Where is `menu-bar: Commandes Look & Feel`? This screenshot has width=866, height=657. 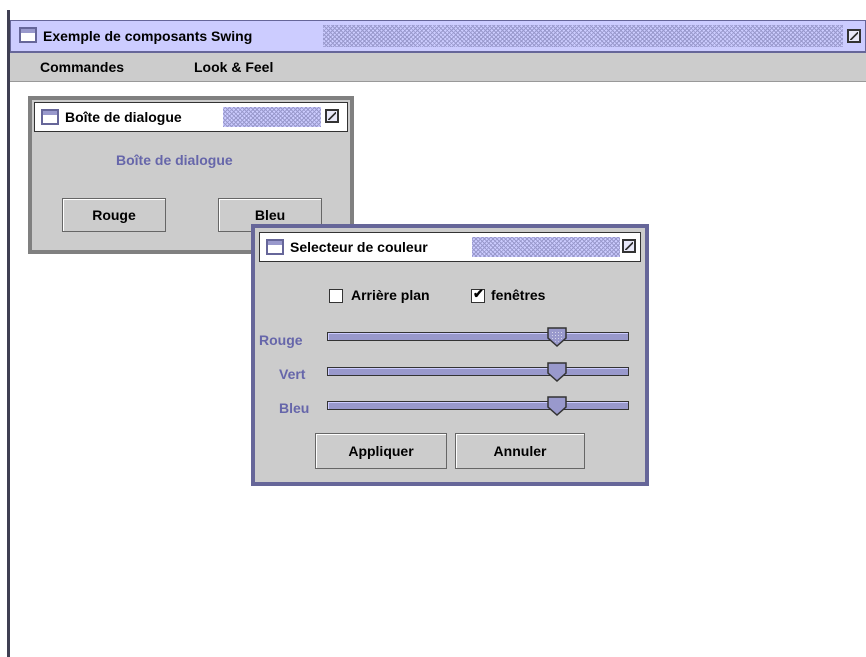 menu-bar: Commandes Look & Feel is located at coordinates (438, 67).